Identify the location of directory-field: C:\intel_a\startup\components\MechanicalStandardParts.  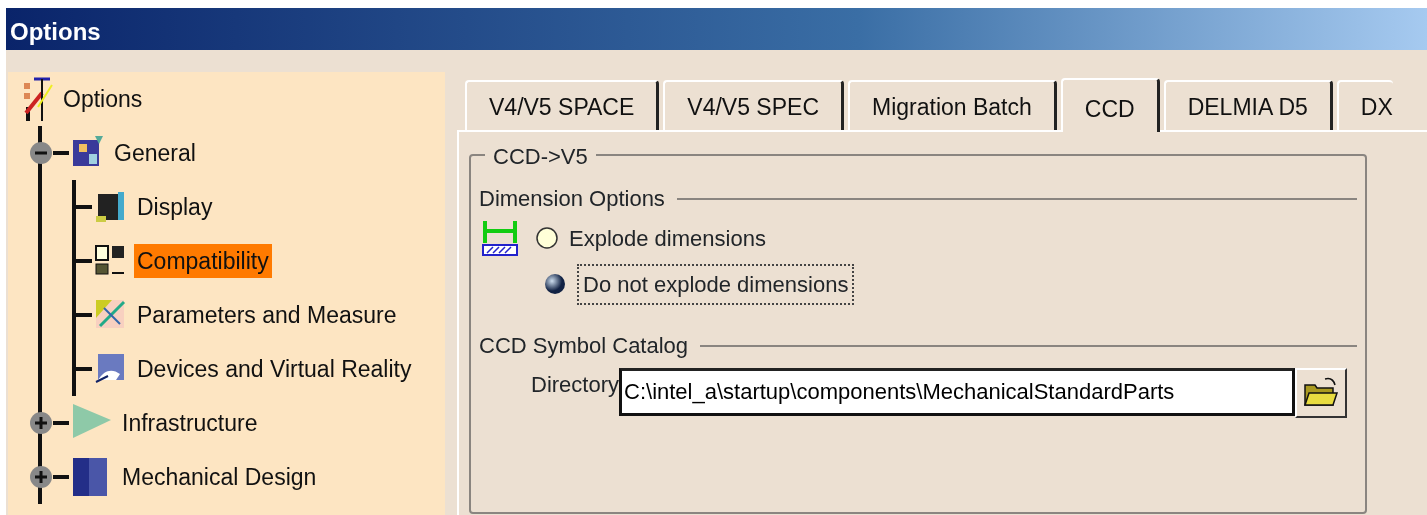
(957, 392).